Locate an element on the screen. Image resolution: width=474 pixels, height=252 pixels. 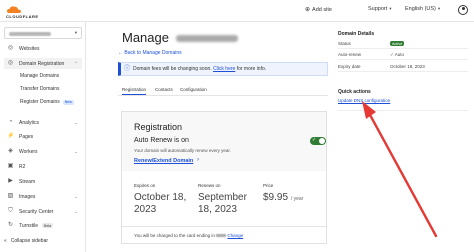
sidebar-subitem-transfer-domains: Transfer Domains is located at coordinates (40, 89).